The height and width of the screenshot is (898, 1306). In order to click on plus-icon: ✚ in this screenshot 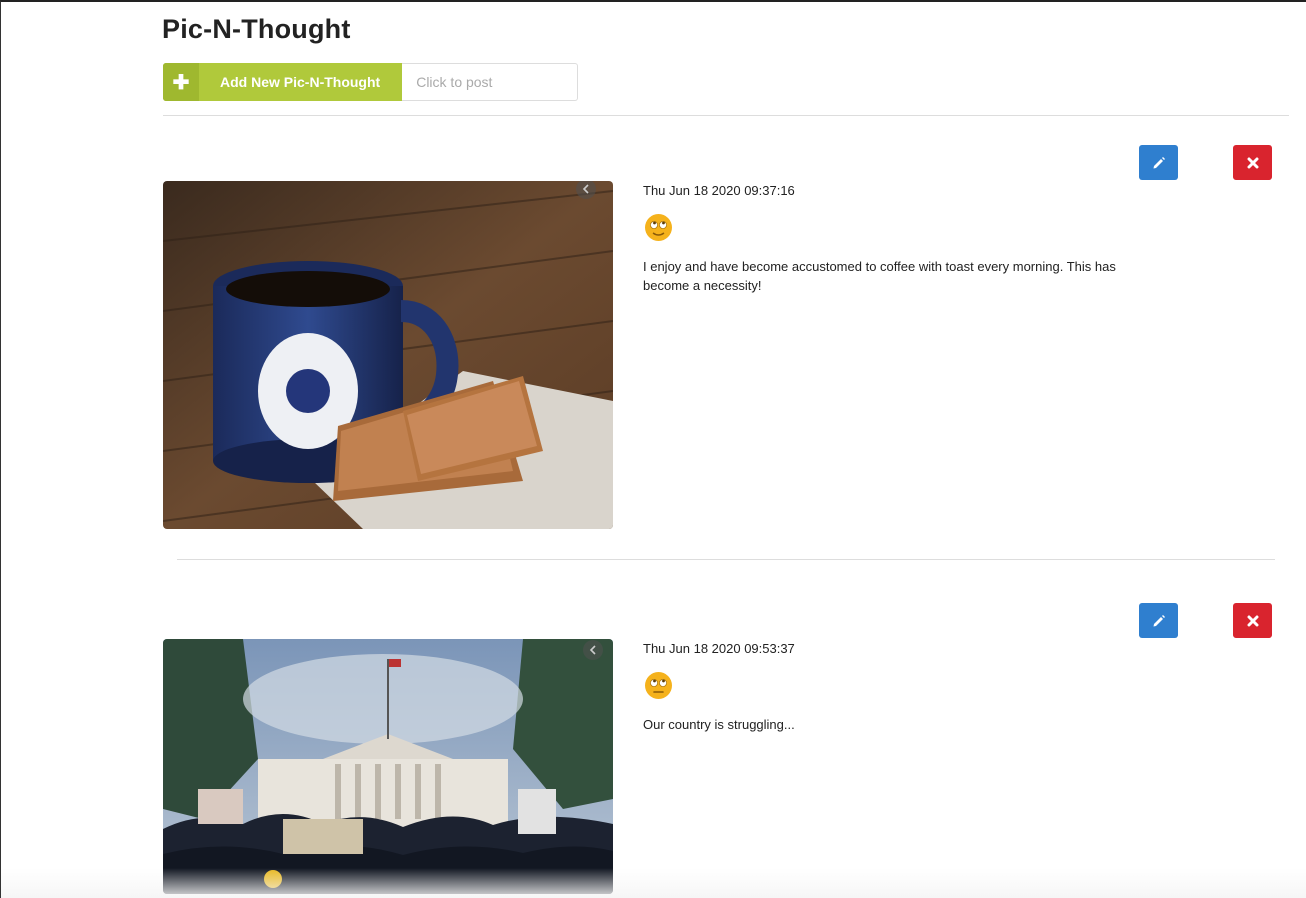, I will do `click(181, 82)`.